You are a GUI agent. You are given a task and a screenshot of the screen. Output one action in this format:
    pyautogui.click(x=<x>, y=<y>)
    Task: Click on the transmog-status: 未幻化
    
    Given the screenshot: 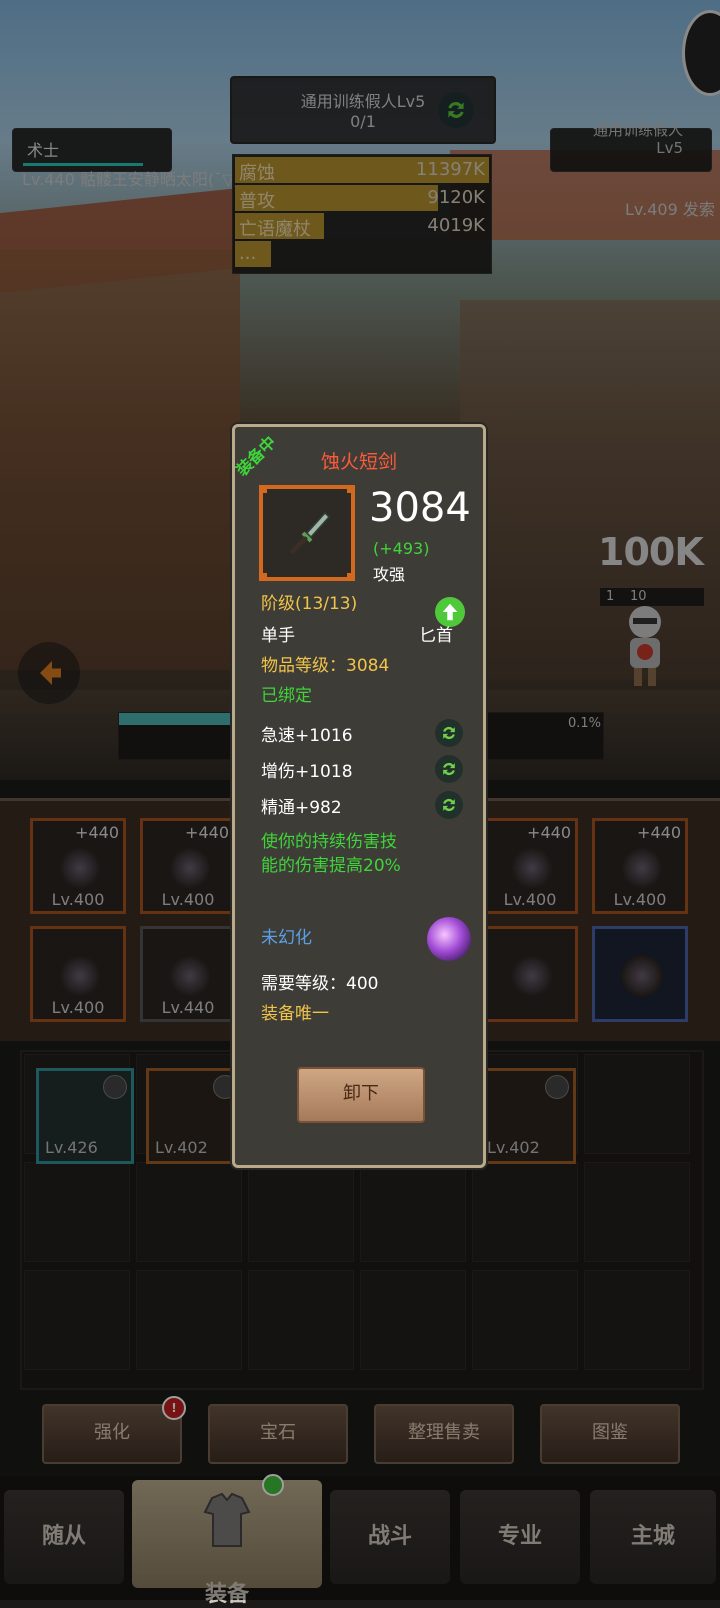 What is the action you would take?
    pyautogui.click(x=286, y=938)
    